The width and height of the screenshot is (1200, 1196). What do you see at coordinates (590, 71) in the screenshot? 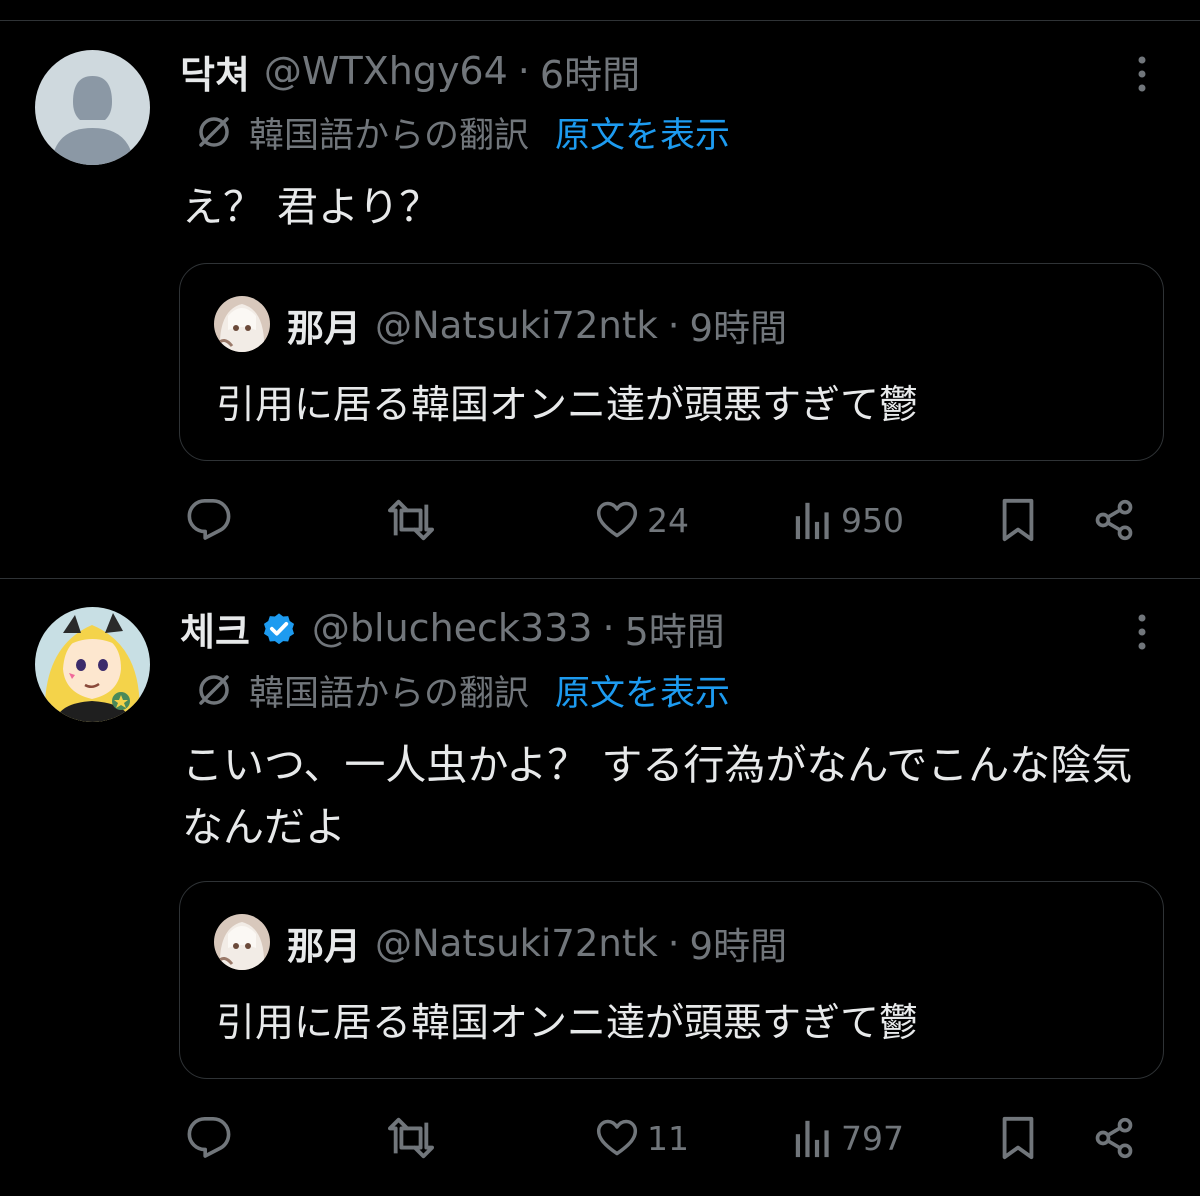
I see `timestamp: 6時間` at bounding box center [590, 71].